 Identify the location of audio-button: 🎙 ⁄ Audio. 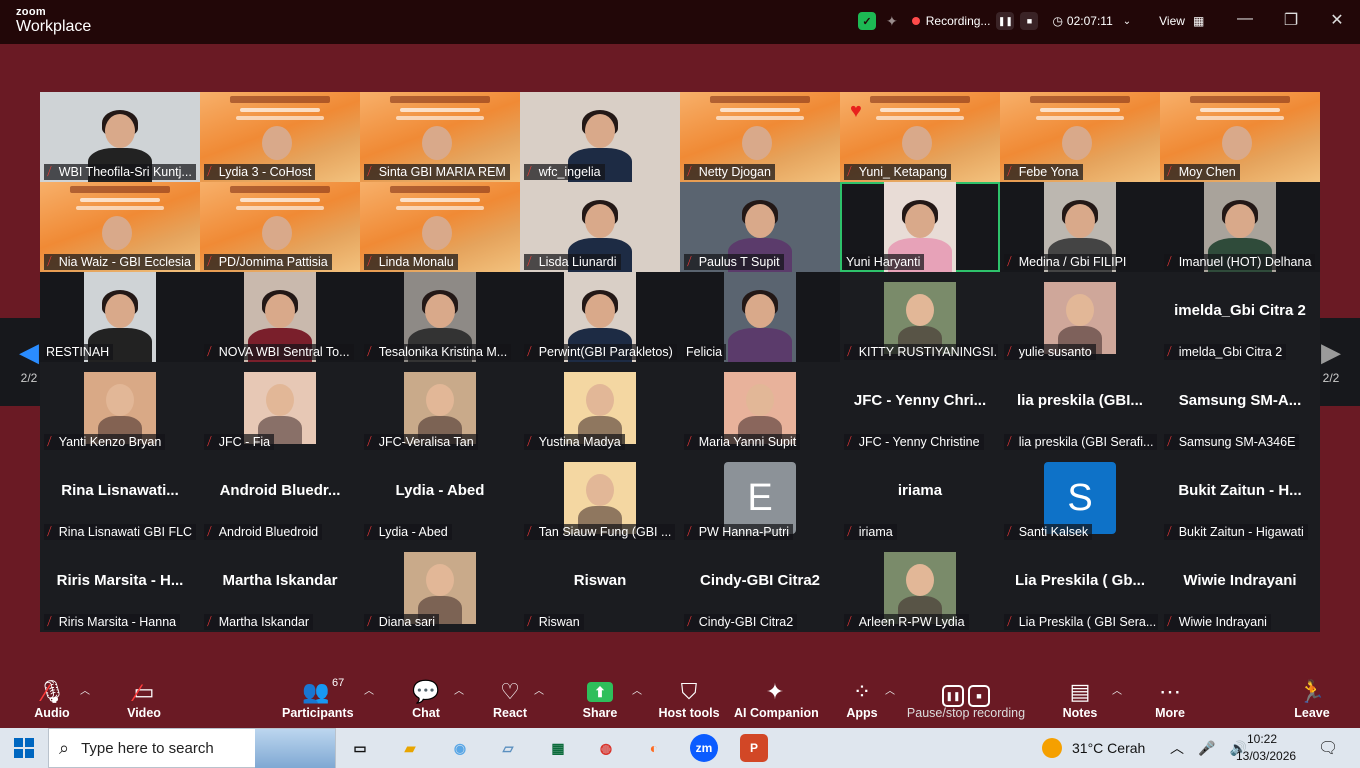
(52, 699).